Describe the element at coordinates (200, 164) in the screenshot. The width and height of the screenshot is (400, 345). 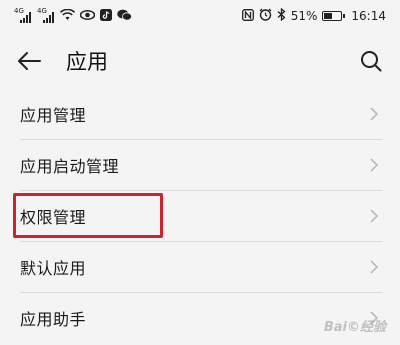
I see `list-item-app-launch-management: 应用启动管理` at that location.